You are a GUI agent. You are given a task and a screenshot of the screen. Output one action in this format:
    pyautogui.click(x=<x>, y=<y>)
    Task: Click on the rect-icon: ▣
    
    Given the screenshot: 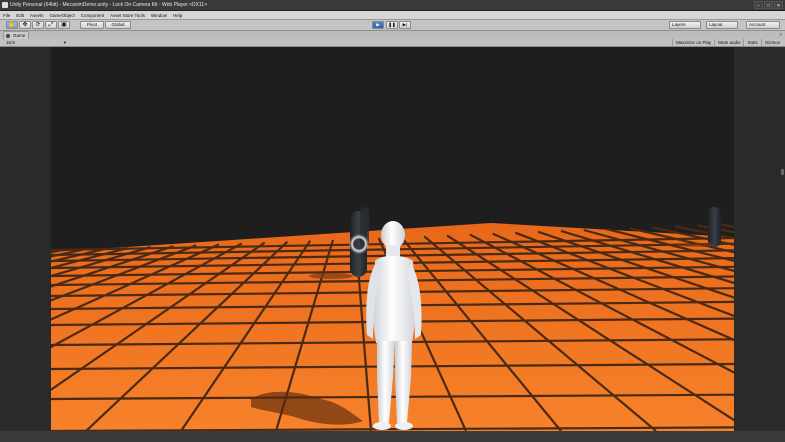 What is the action you would take?
    pyautogui.click(x=64, y=25)
    